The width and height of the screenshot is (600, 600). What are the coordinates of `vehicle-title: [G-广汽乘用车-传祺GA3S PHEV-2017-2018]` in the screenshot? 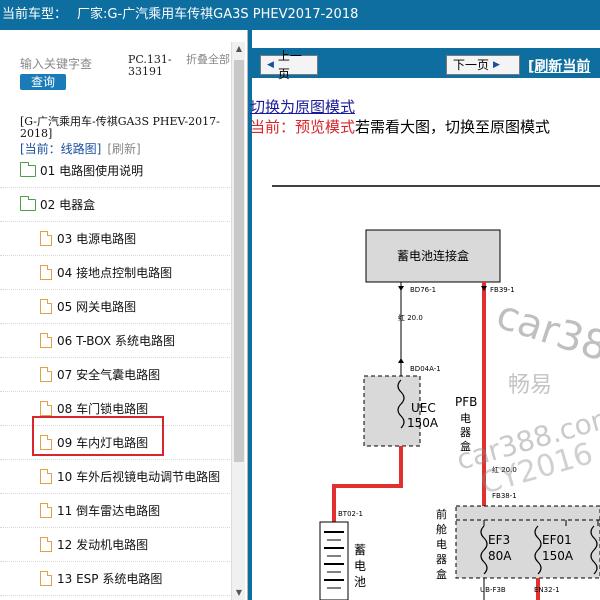 It's located at (120, 127).